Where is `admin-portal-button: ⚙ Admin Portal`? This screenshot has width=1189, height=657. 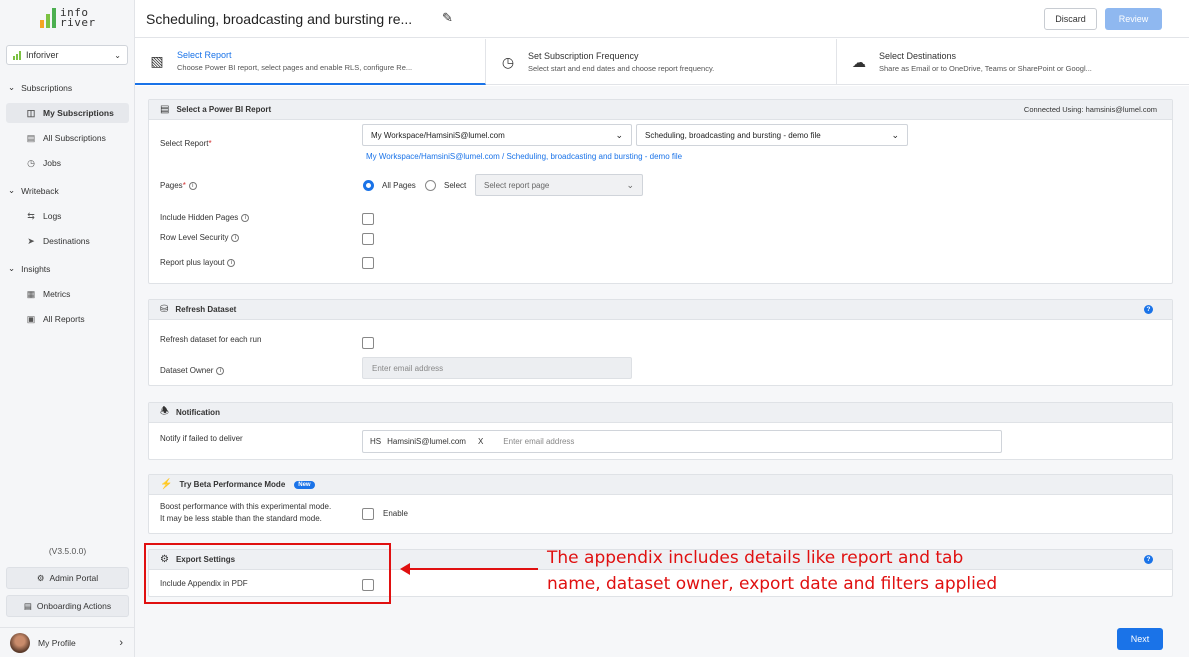
admin-portal-button: ⚙ Admin Portal is located at coordinates (67, 578).